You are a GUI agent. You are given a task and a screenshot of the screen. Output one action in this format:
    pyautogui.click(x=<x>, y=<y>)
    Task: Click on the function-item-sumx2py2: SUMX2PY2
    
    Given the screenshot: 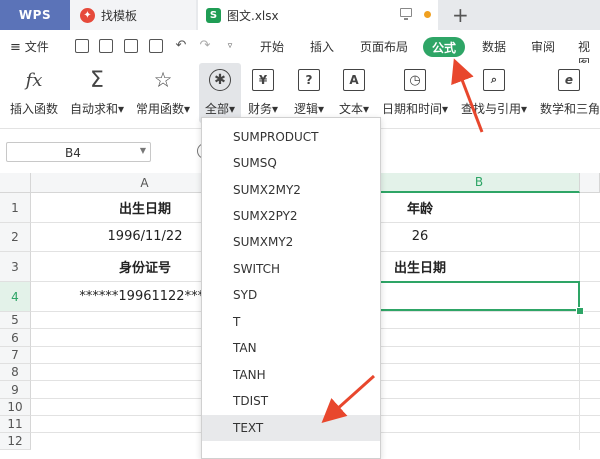 What is the action you would take?
    pyautogui.click(x=291, y=216)
    